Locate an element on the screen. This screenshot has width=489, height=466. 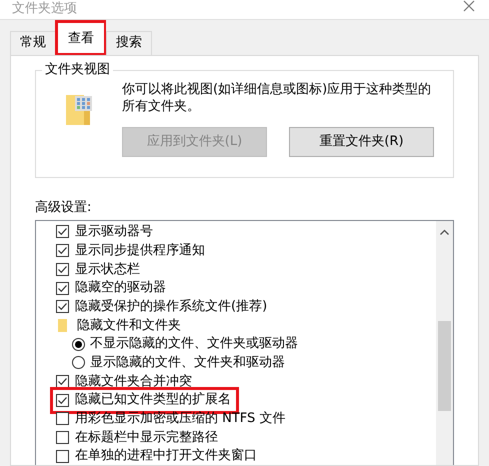
group-title: 文件夹视图 is located at coordinates (77, 70).